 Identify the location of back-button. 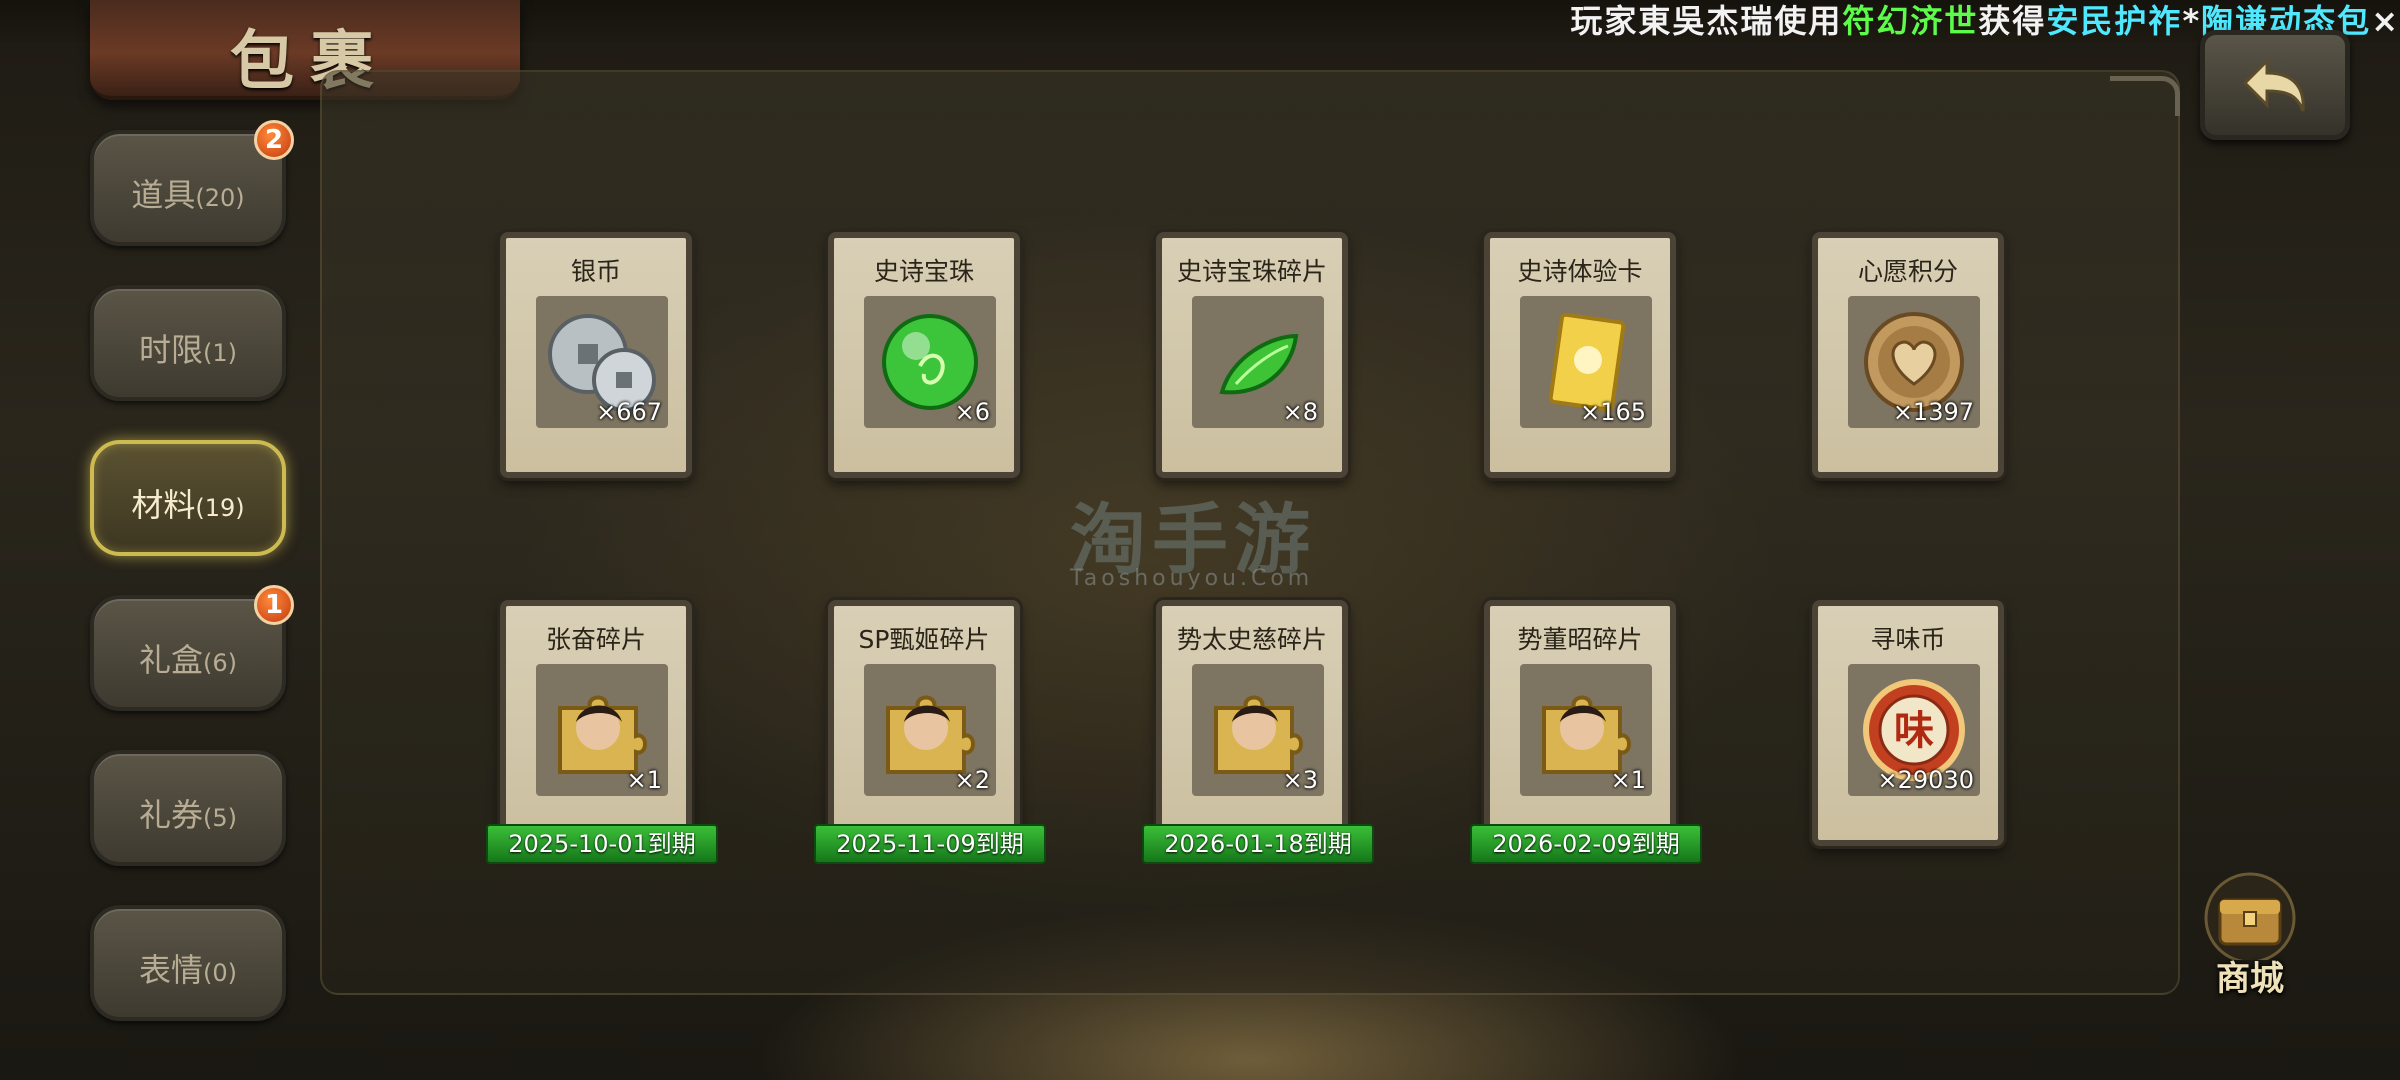
(2275, 85).